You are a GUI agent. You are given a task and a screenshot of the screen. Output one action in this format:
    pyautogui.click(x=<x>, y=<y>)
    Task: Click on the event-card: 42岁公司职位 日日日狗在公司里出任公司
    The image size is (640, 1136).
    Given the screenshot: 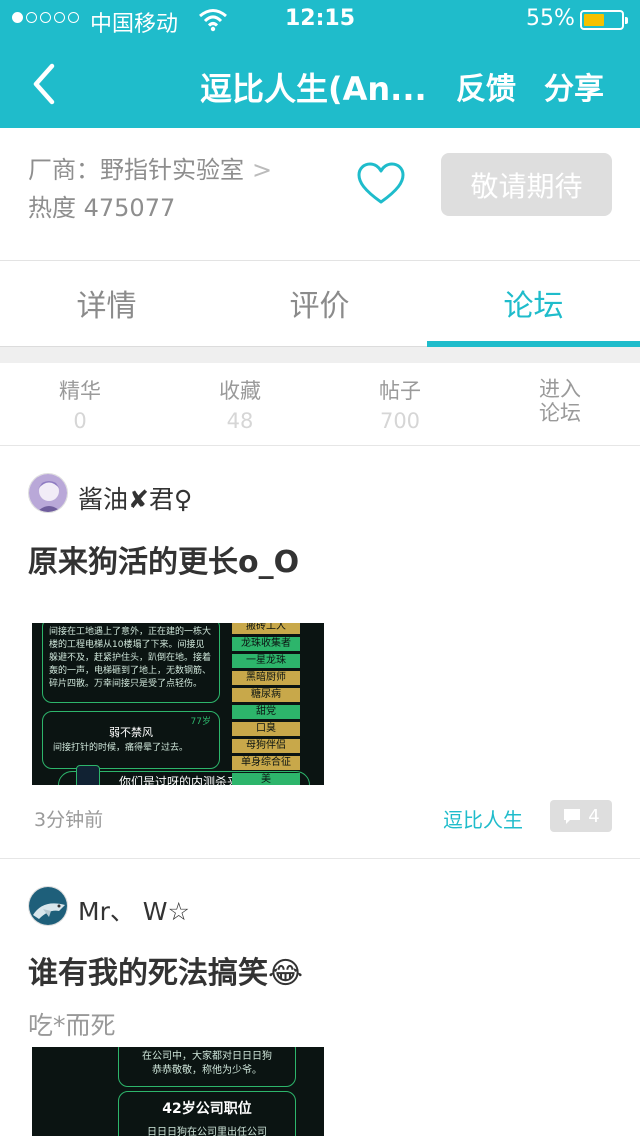 What is the action you would take?
    pyautogui.click(x=207, y=1113)
    